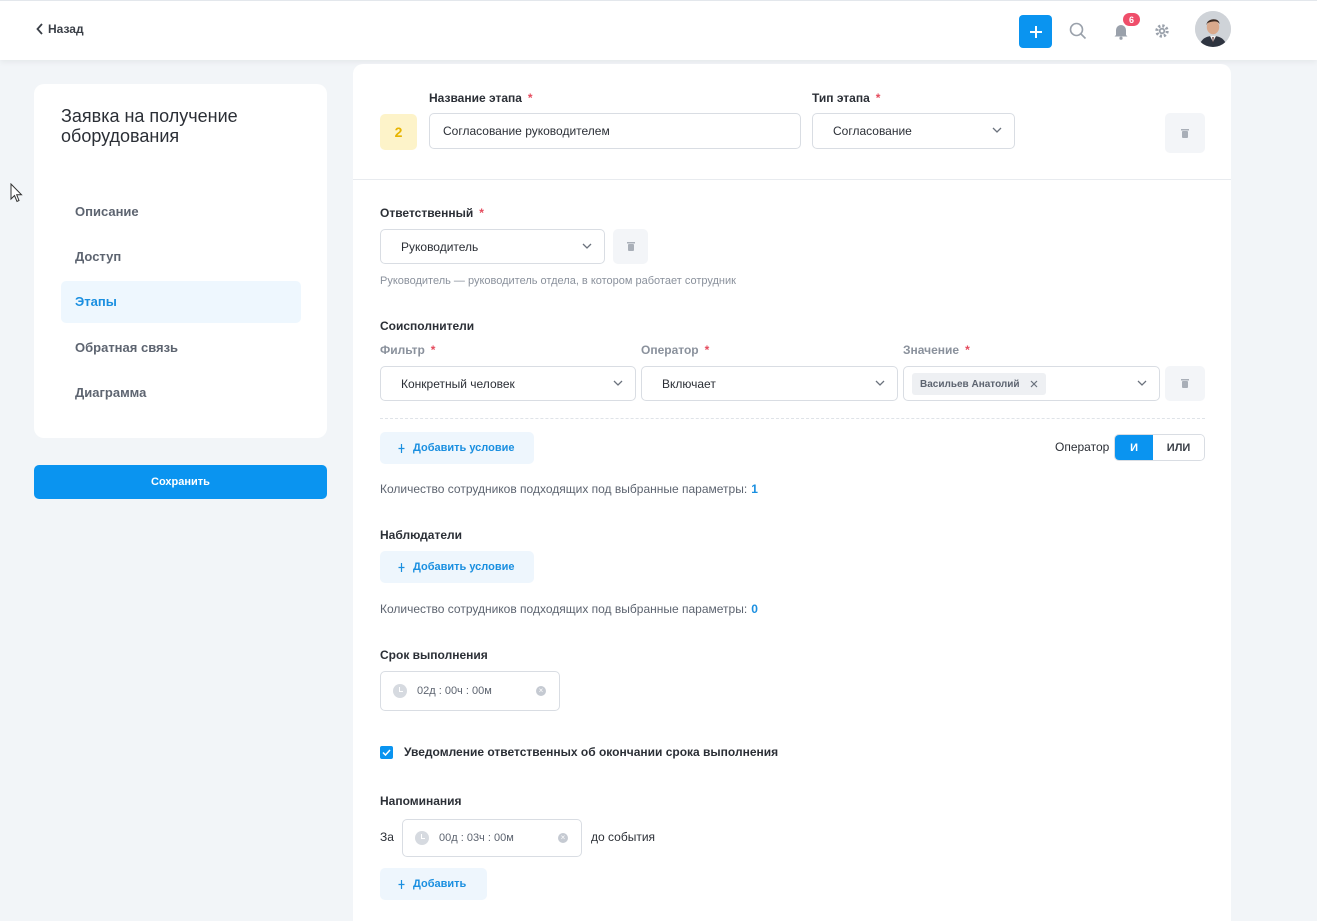  I want to click on logic-operator-toggle: И ИЛИ, so click(1159, 447).